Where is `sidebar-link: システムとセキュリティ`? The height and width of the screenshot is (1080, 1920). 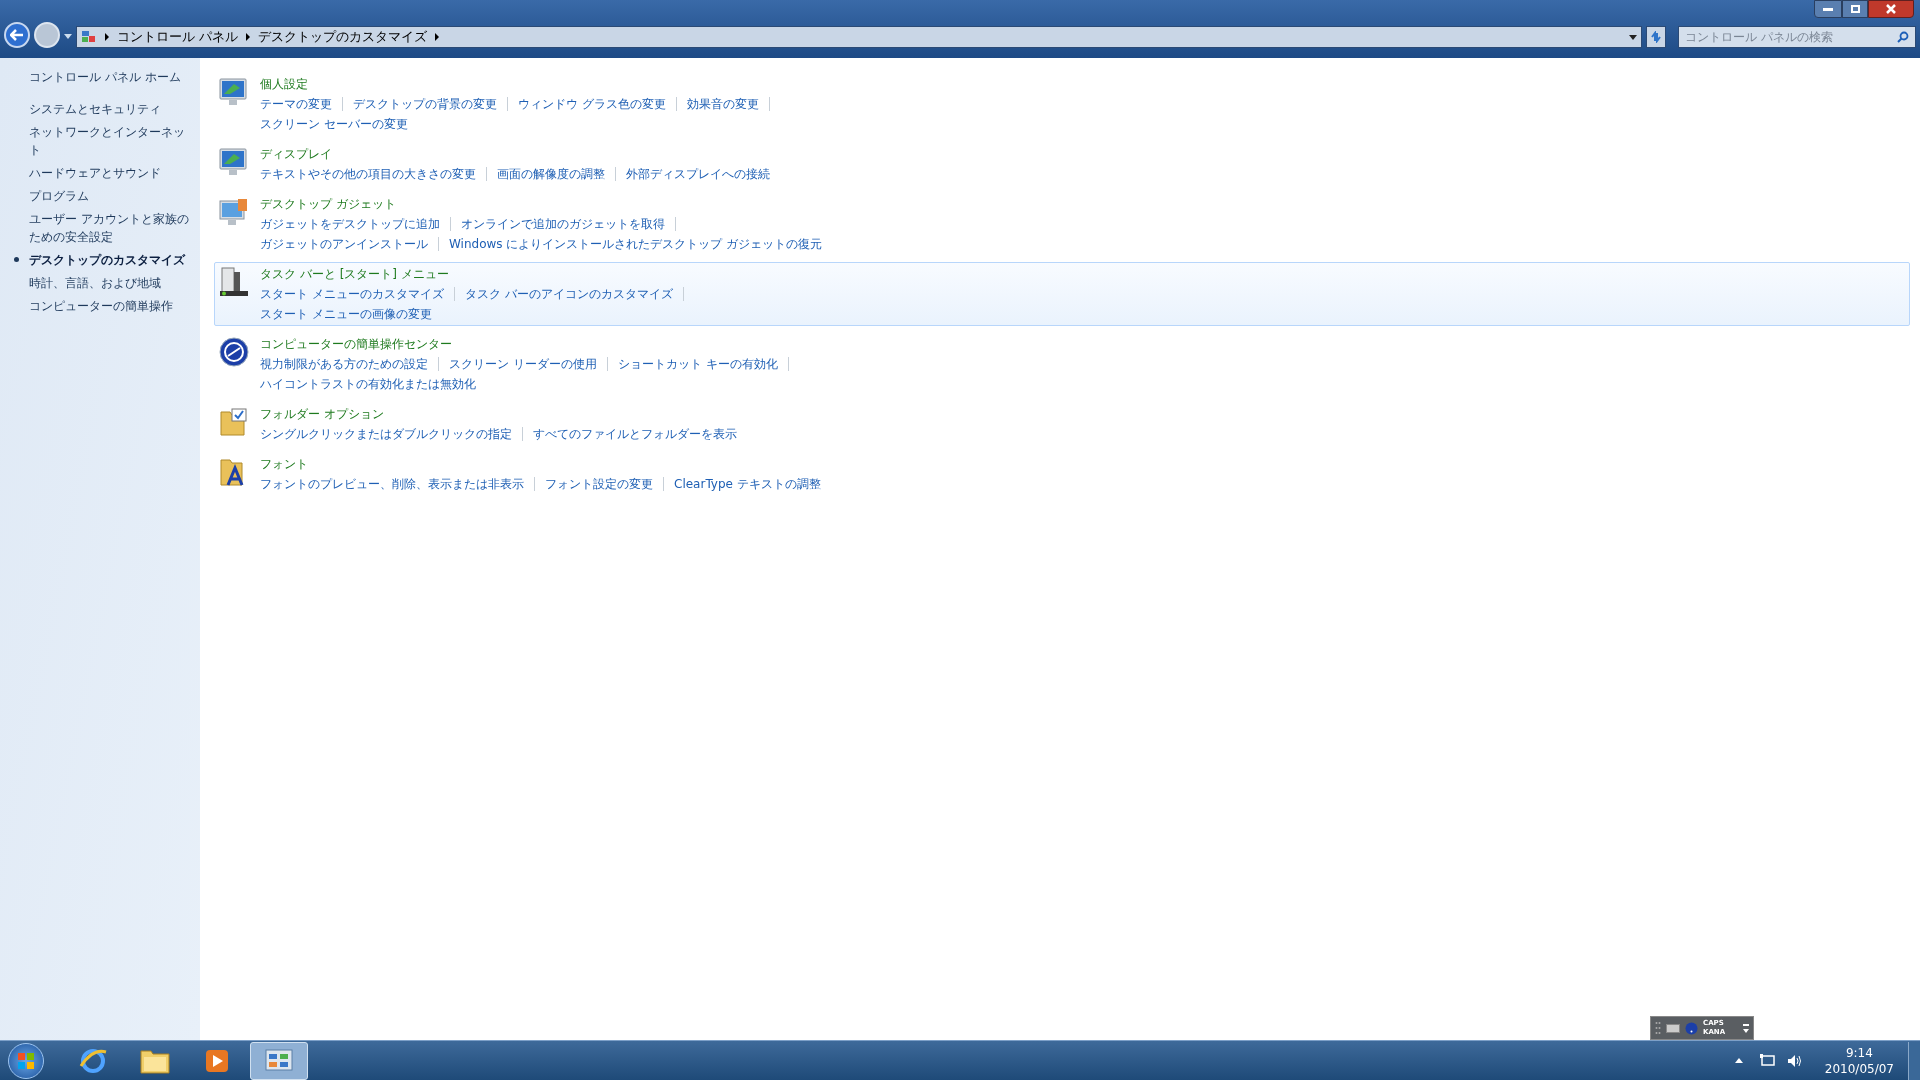
sidebar-link: システムとセキュリティ is located at coordinates (95, 109).